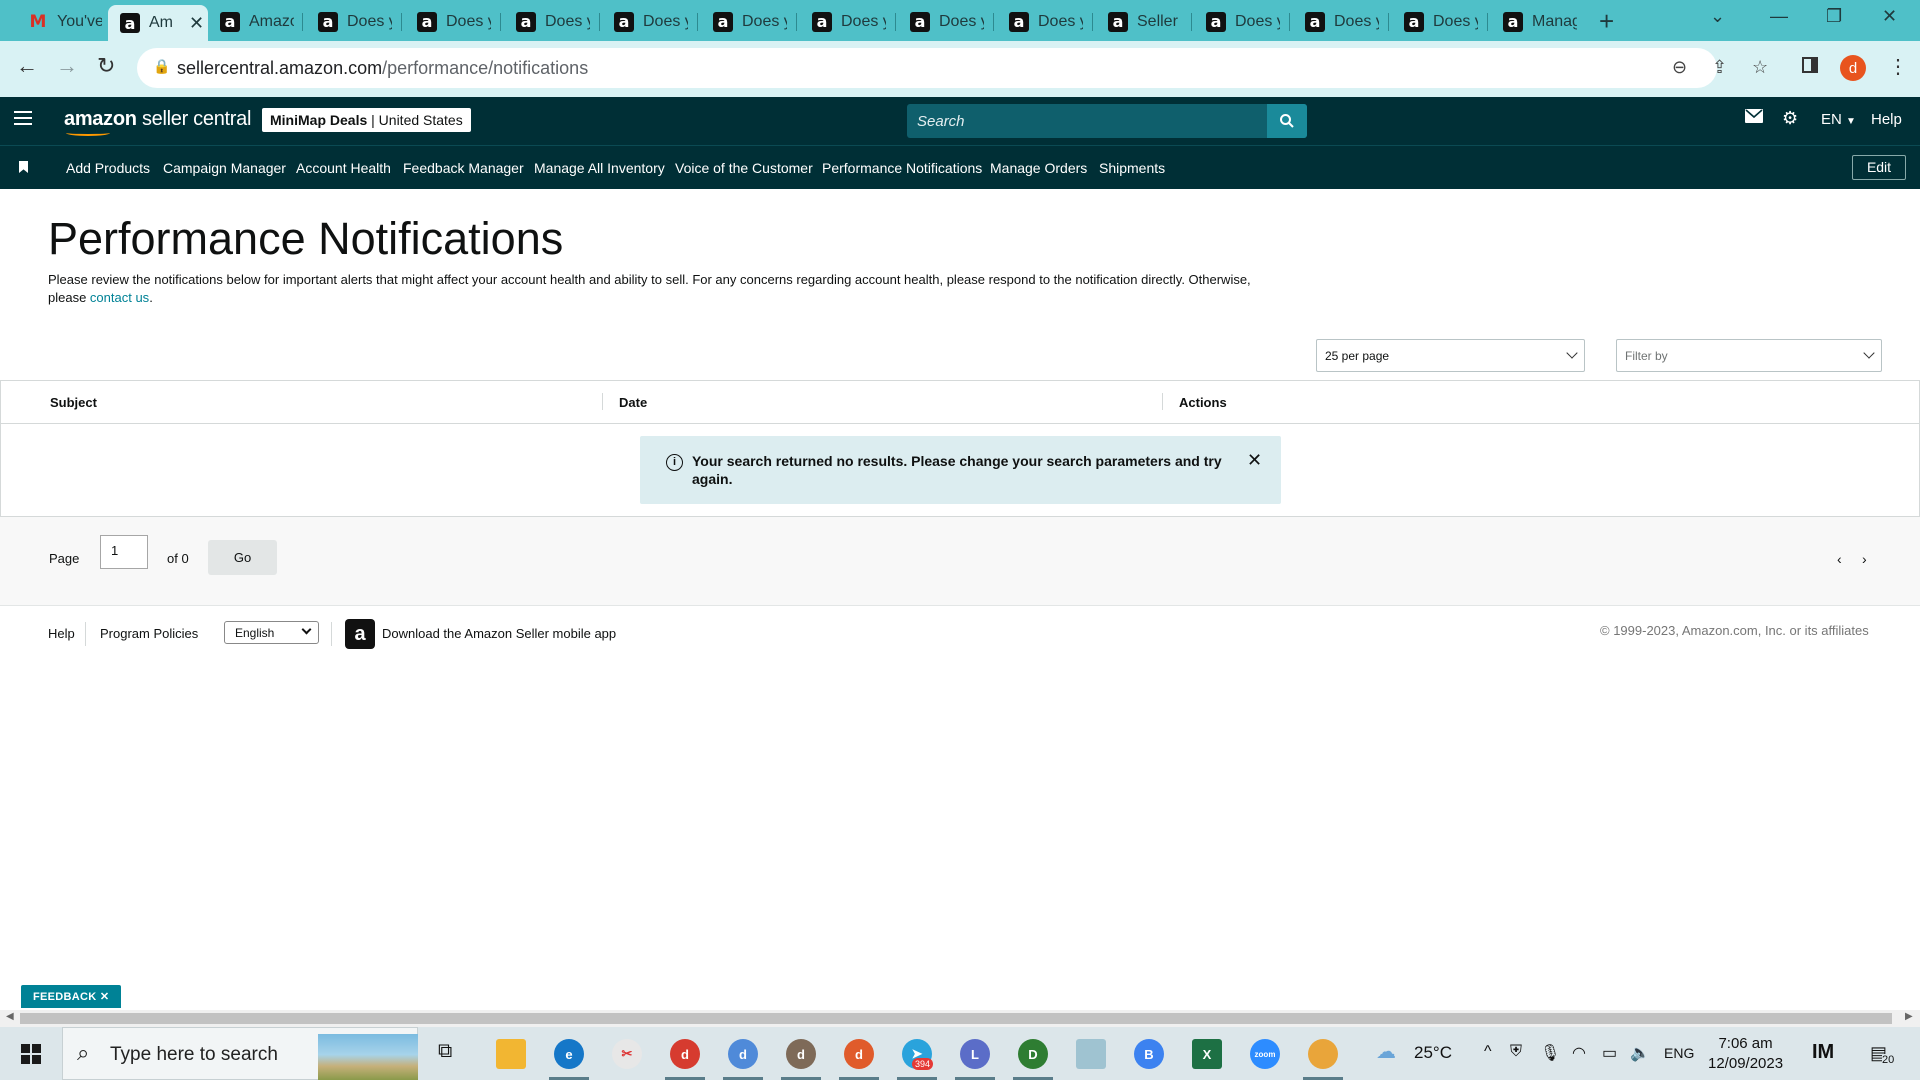  What do you see at coordinates (627, 1054) in the screenshot?
I see `snipping-tool-icon: ✂` at bounding box center [627, 1054].